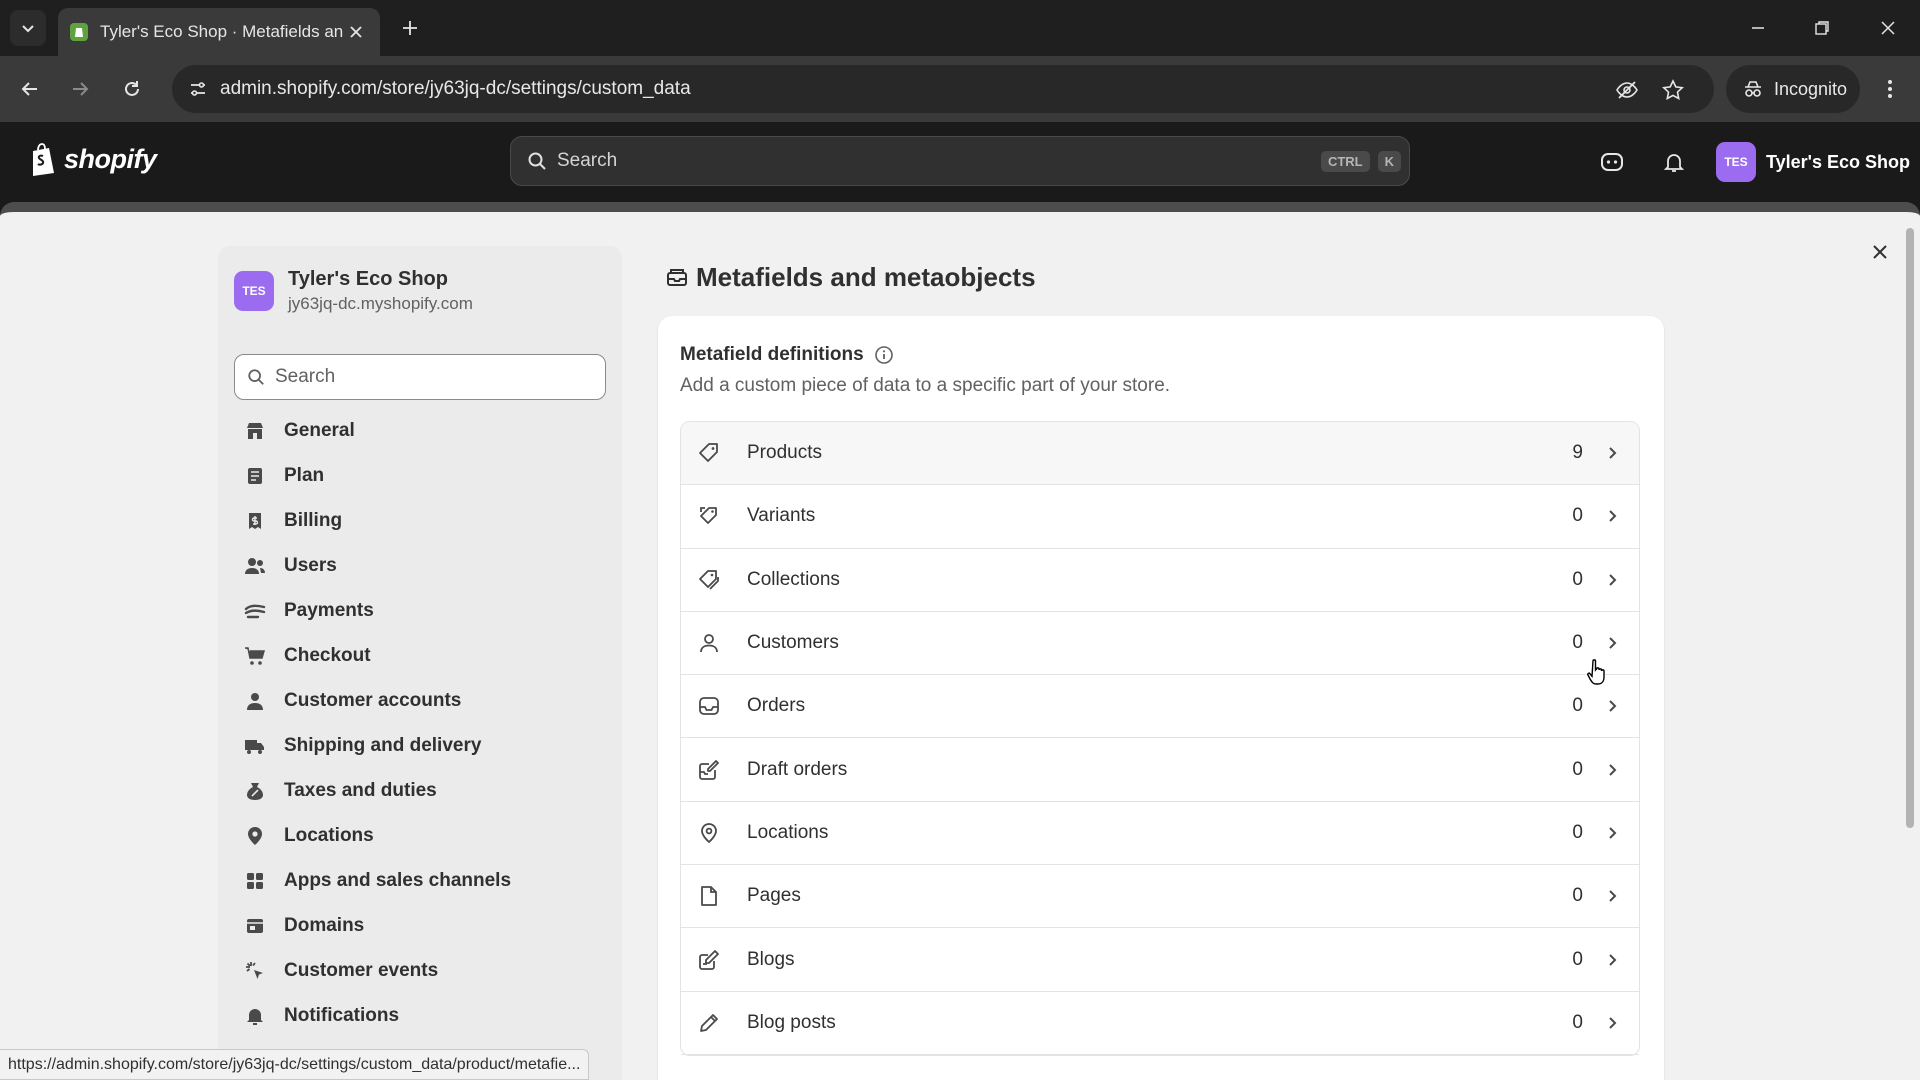  Describe the element at coordinates (1160, 580) in the screenshot. I see `definition-row-collections: Collections 0` at that location.